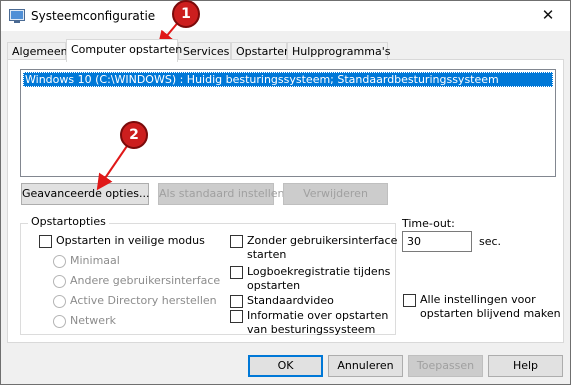 The width and height of the screenshot is (571, 385). Describe the element at coordinates (17, 16) in the screenshot. I see `msconfig-app-icon` at that location.